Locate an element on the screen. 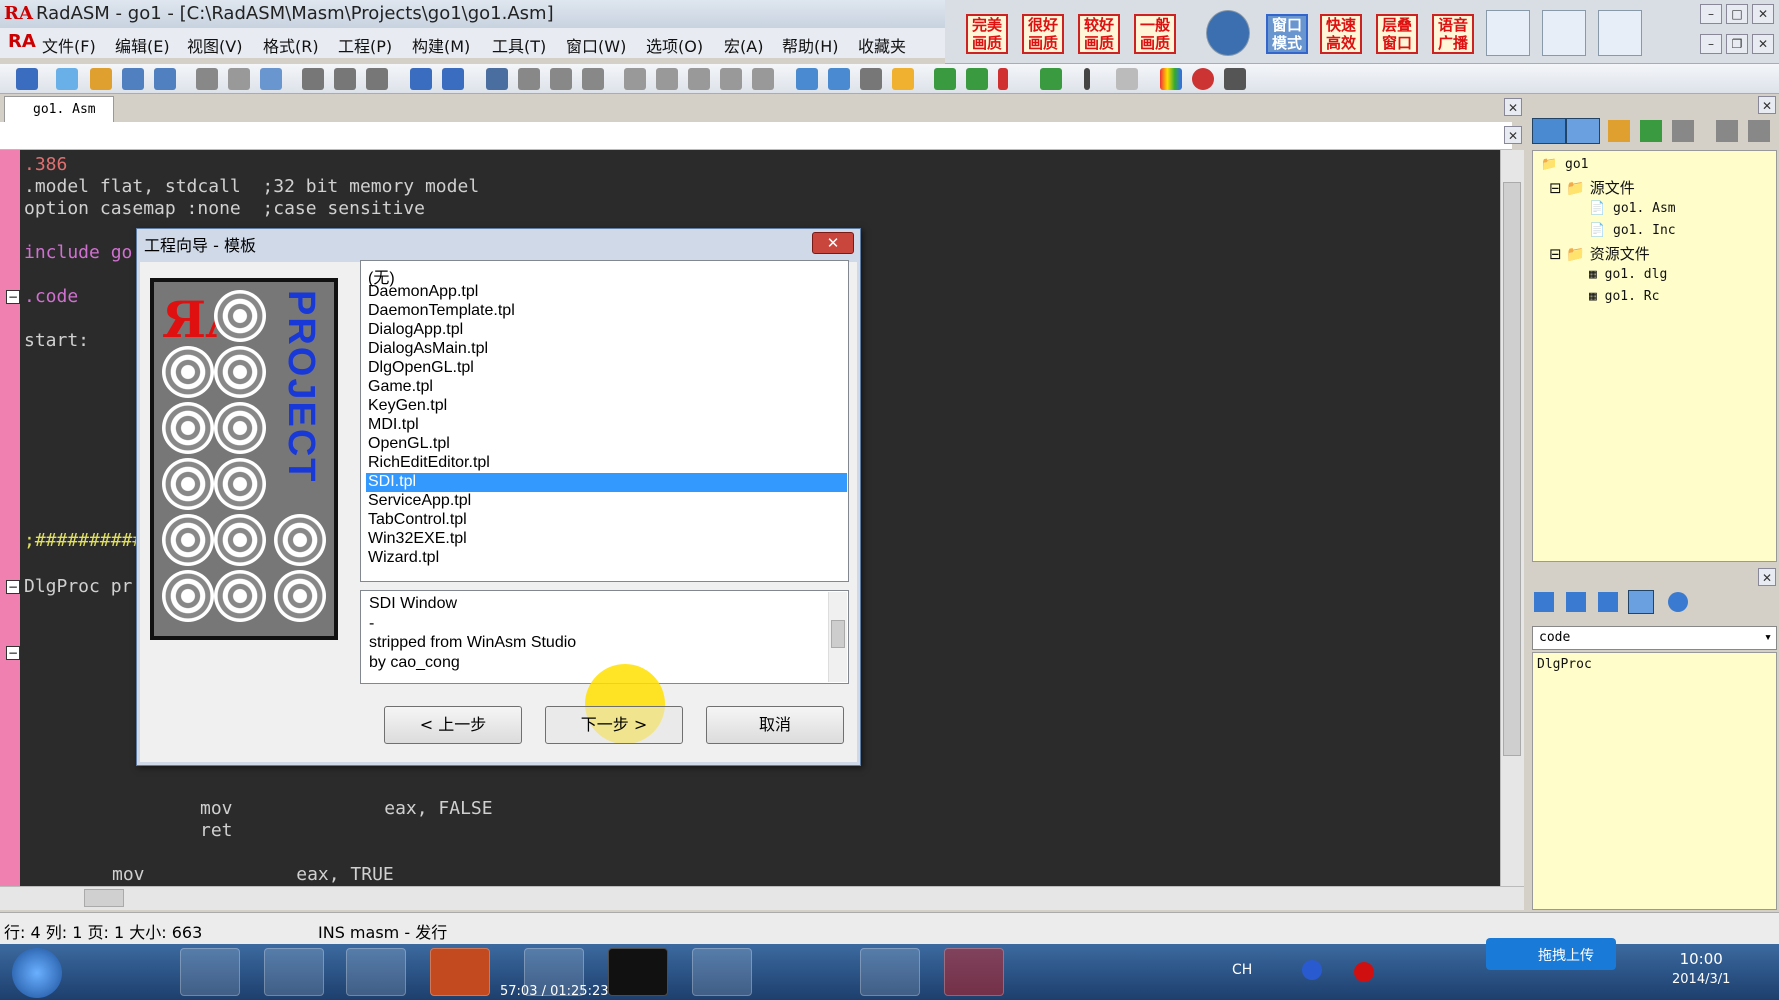 This screenshot has width=1779, height=1000. list-item: MDI.tpl is located at coordinates (606, 425).